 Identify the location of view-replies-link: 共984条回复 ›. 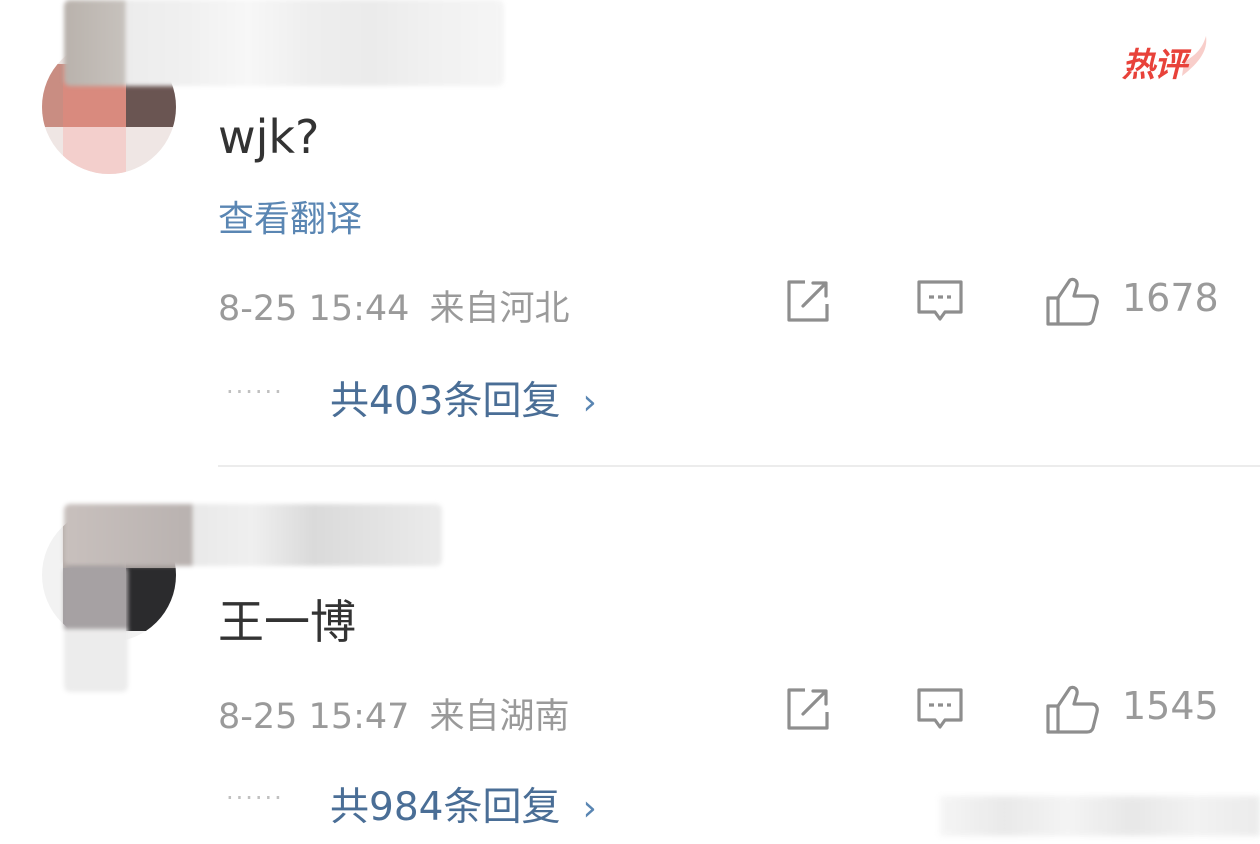
(463, 804).